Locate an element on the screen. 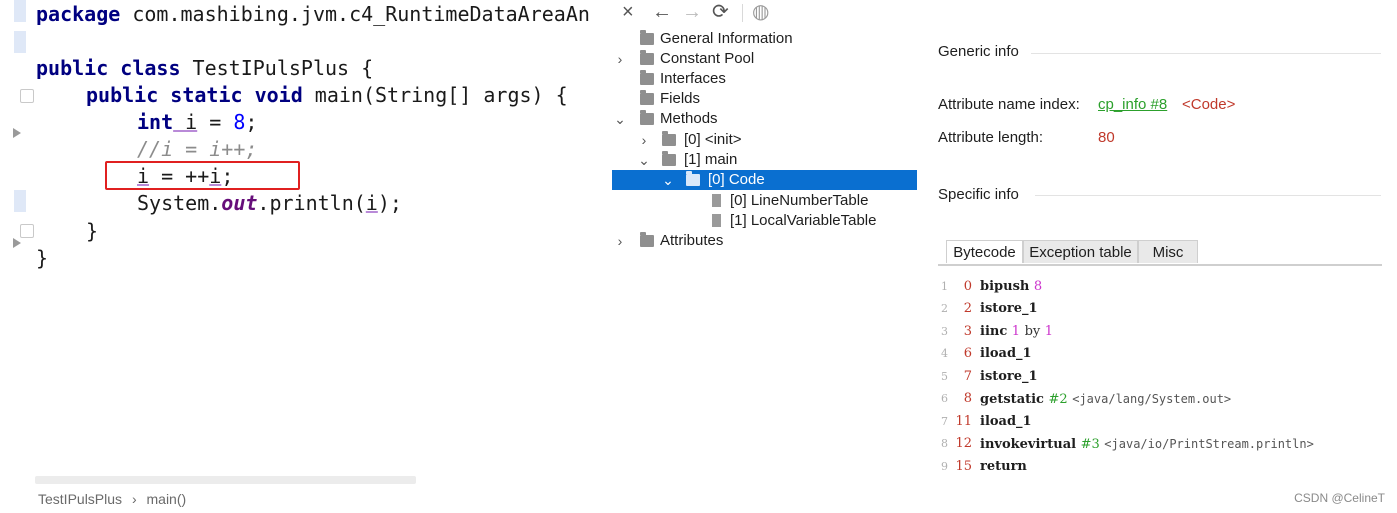 The image size is (1397, 513). opcode-name: bipush is located at coordinates (1005, 286).